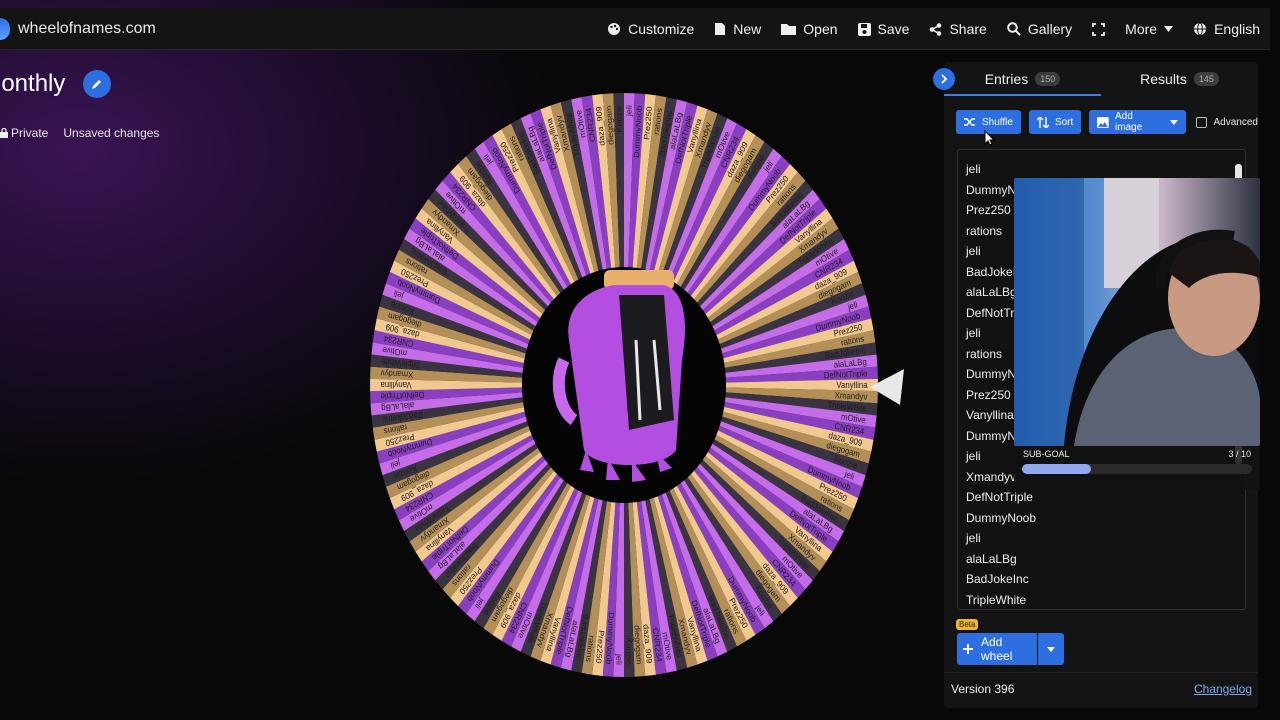 This screenshot has width=1280, height=720. I want to click on webcam-image, so click(1137, 312).